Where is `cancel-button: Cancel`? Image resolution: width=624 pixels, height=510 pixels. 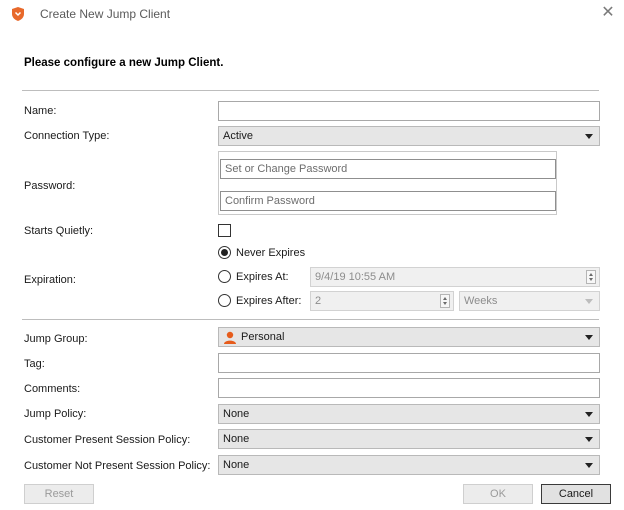
cancel-button: Cancel is located at coordinates (576, 494).